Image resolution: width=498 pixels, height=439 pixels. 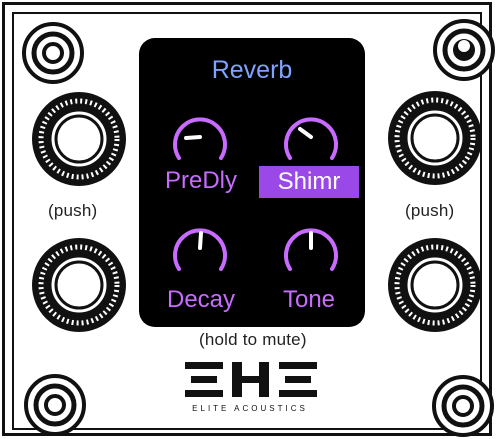 I want to click on decay-dial-icon, so click(x=200, y=249).